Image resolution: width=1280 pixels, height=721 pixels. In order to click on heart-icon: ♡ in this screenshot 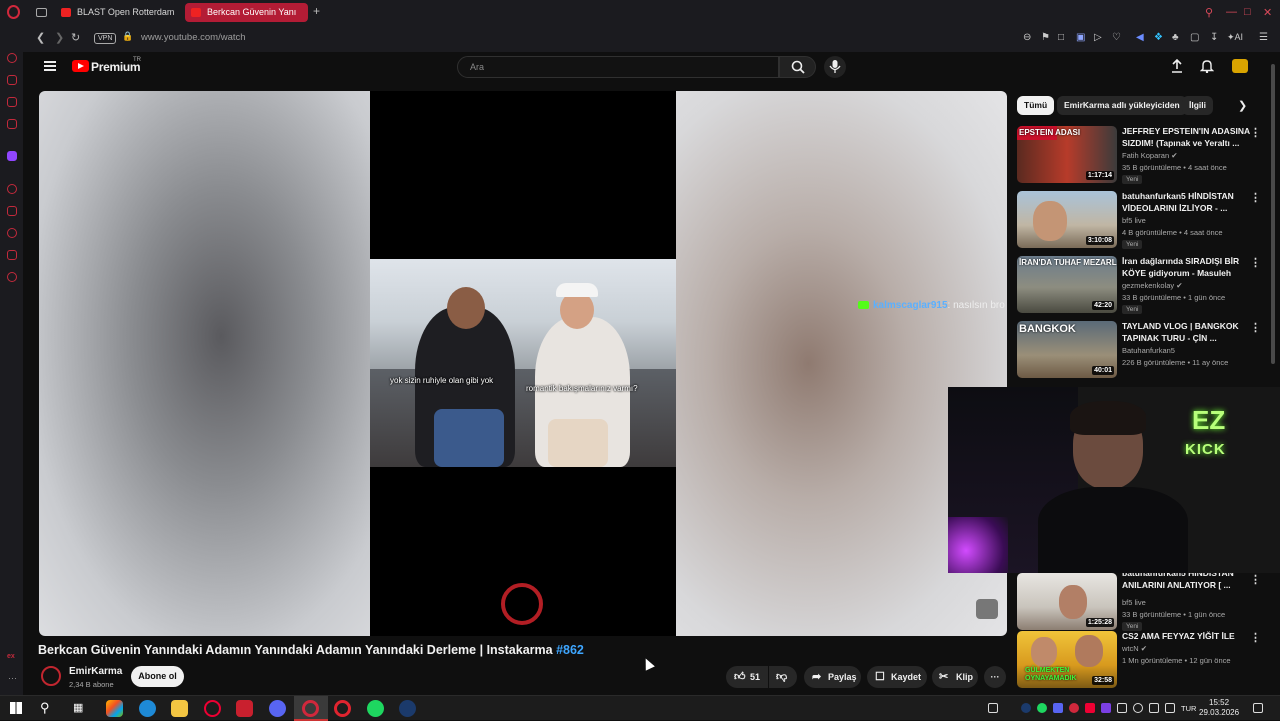, I will do `click(1116, 37)`.